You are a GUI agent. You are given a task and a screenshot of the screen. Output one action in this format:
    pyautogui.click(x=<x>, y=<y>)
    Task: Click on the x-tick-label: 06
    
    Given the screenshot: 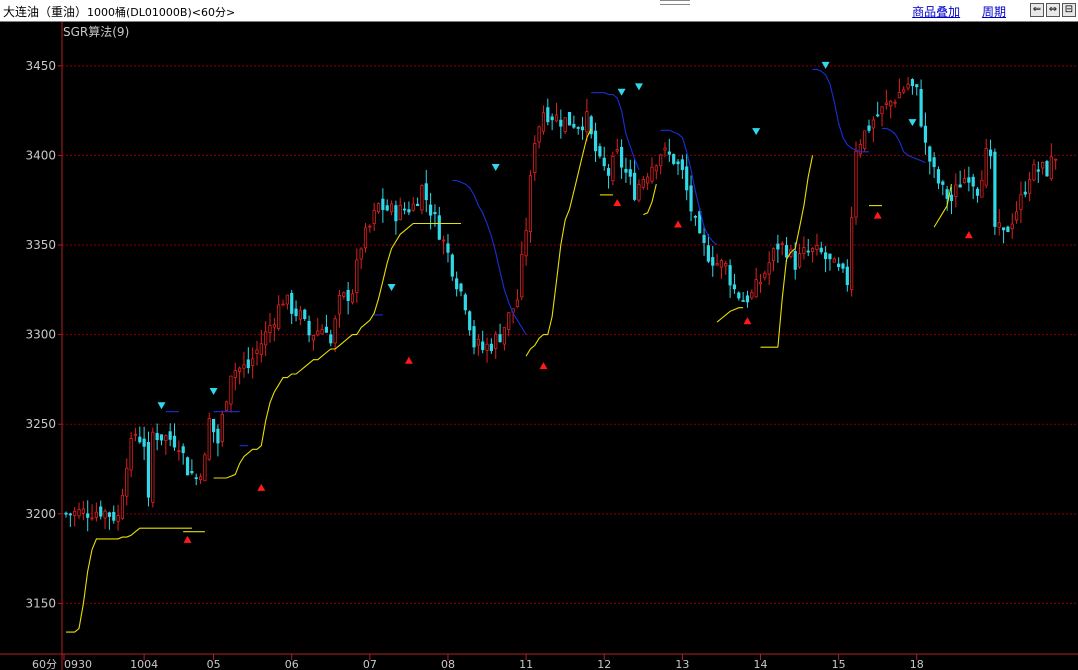 What is the action you would take?
    pyautogui.click(x=292, y=664)
    